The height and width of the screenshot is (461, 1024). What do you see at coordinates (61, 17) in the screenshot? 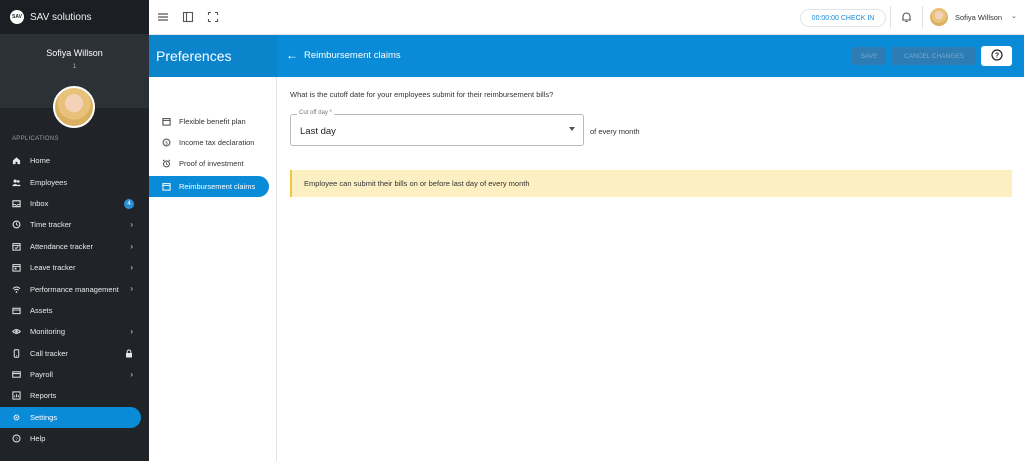
I see `brand-name: SAV solutions` at bounding box center [61, 17].